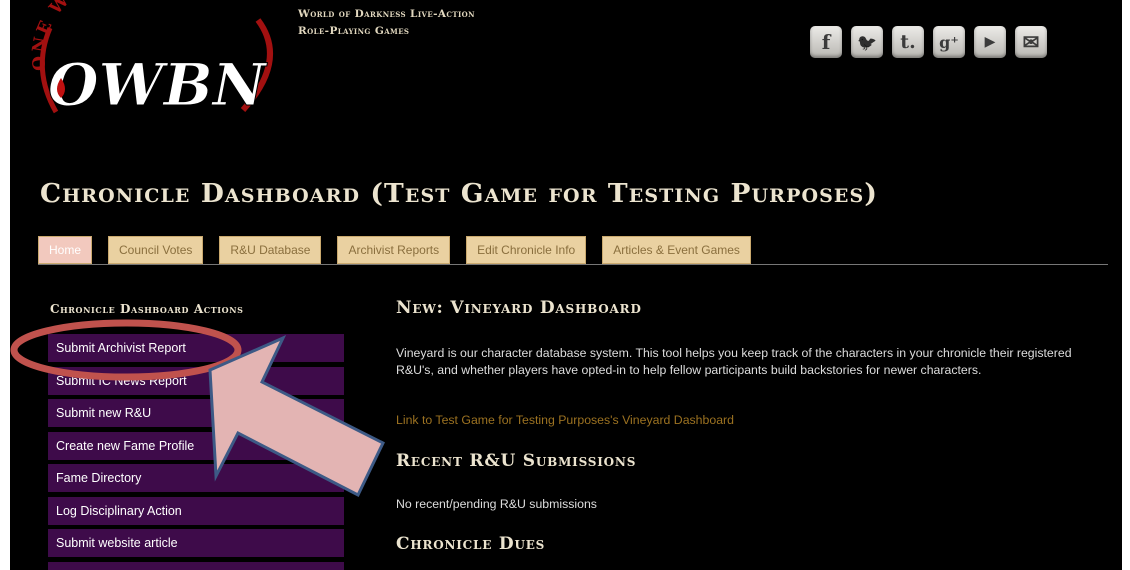 The height and width of the screenshot is (570, 1130). Describe the element at coordinates (65, 250) in the screenshot. I see `tab-home: Home` at that location.